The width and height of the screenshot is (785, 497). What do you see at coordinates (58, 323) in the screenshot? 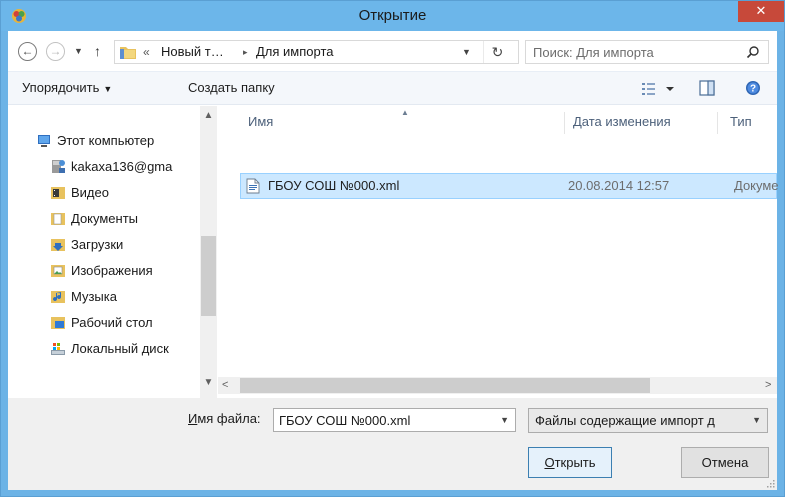
I see `desktop-folder-icon` at bounding box center [58, 323].